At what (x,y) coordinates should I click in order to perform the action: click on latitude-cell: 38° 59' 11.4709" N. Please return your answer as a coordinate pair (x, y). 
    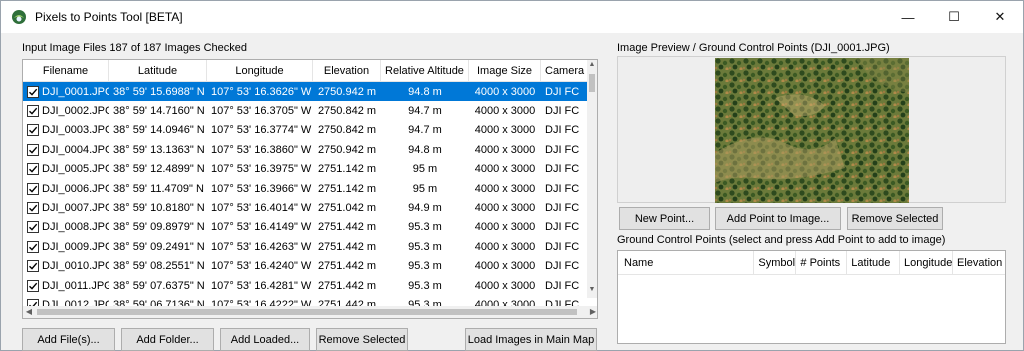
    Looking at the image, I should click on (158, 188).